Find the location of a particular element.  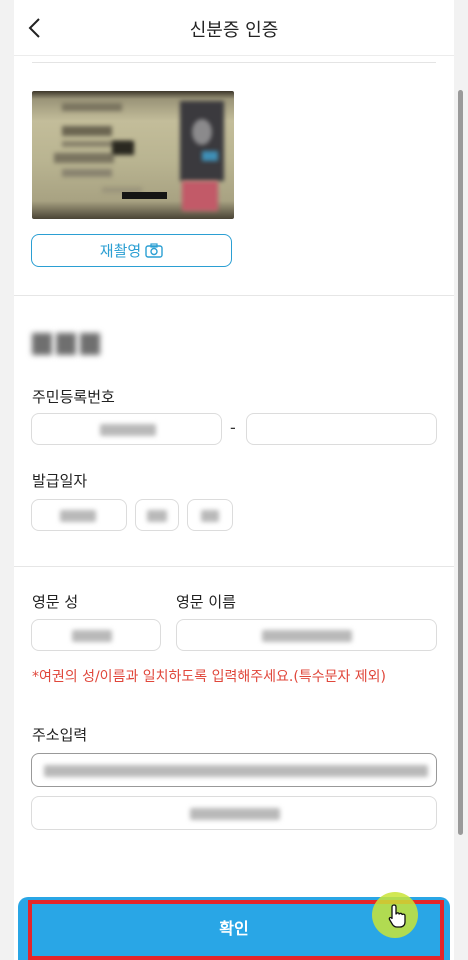

address-label: 주소입력 is located at coordinates (60, 735).